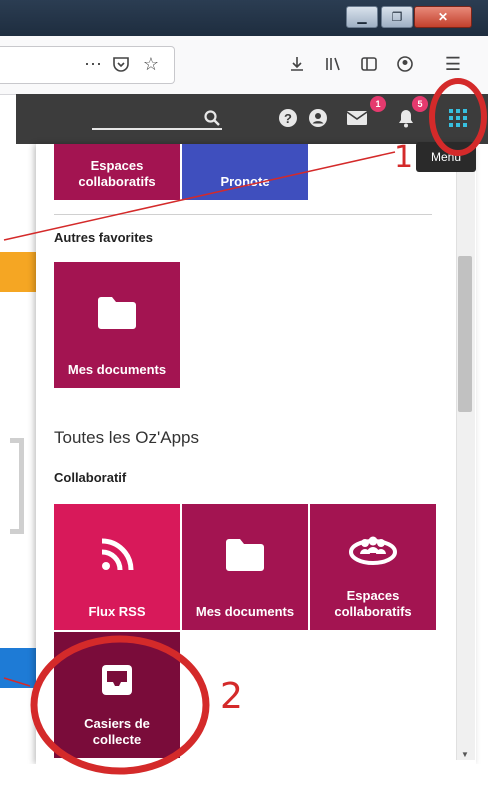  I want to click on annotation-step-1: 1, so click(404, 157).